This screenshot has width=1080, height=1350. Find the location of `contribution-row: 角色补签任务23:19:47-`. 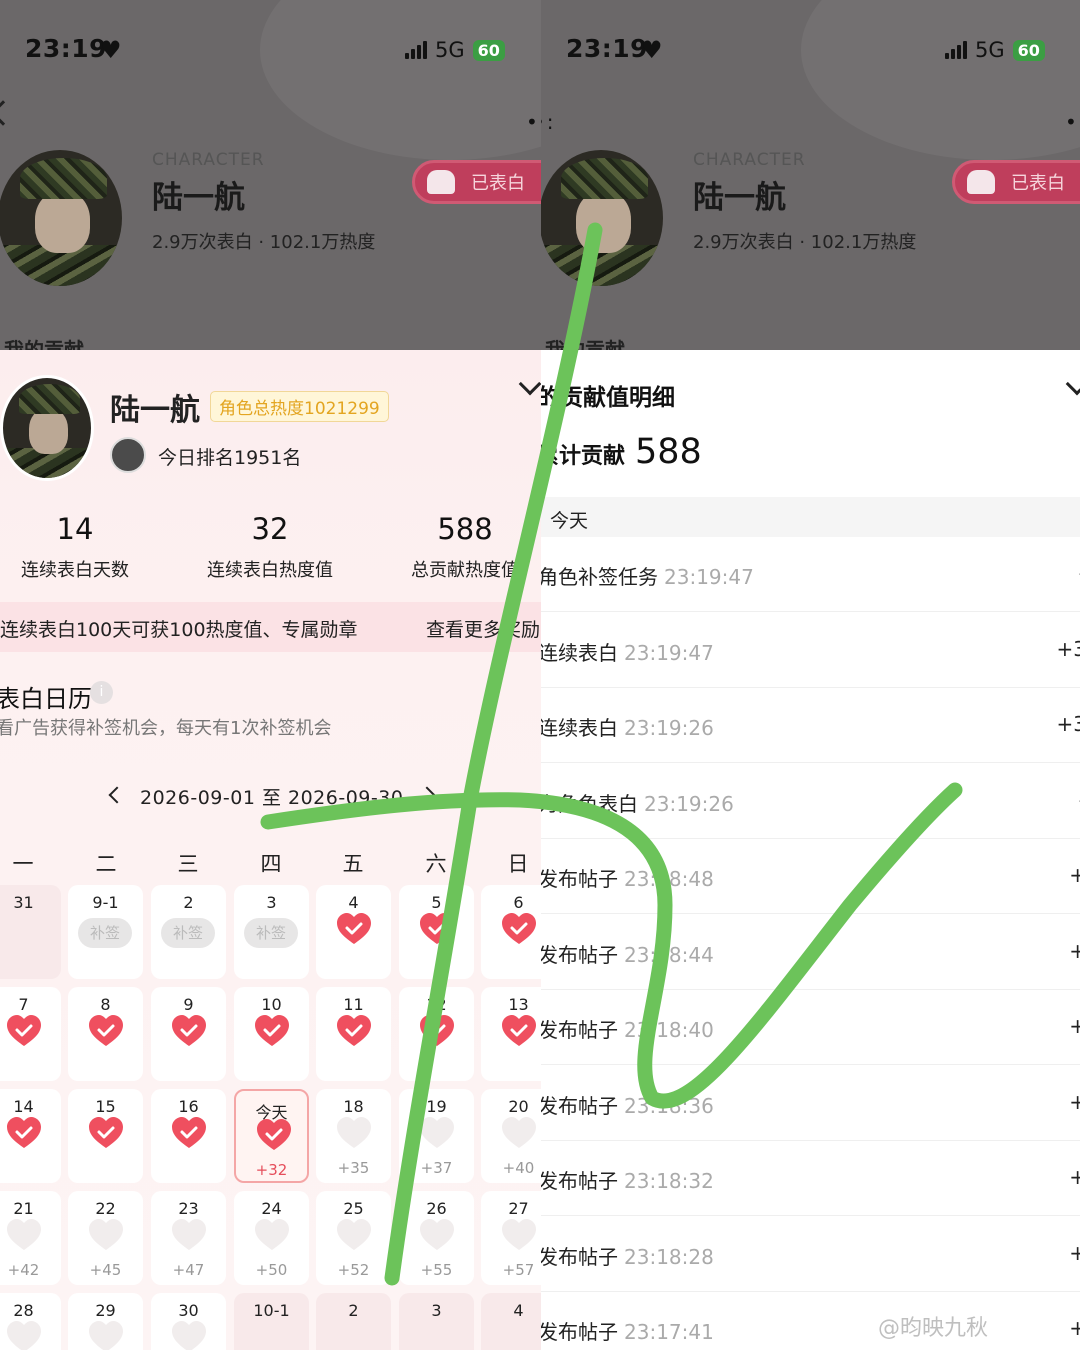

contribution-row: 角色补签任务23:19:47- is located at coordinates (810, 574).